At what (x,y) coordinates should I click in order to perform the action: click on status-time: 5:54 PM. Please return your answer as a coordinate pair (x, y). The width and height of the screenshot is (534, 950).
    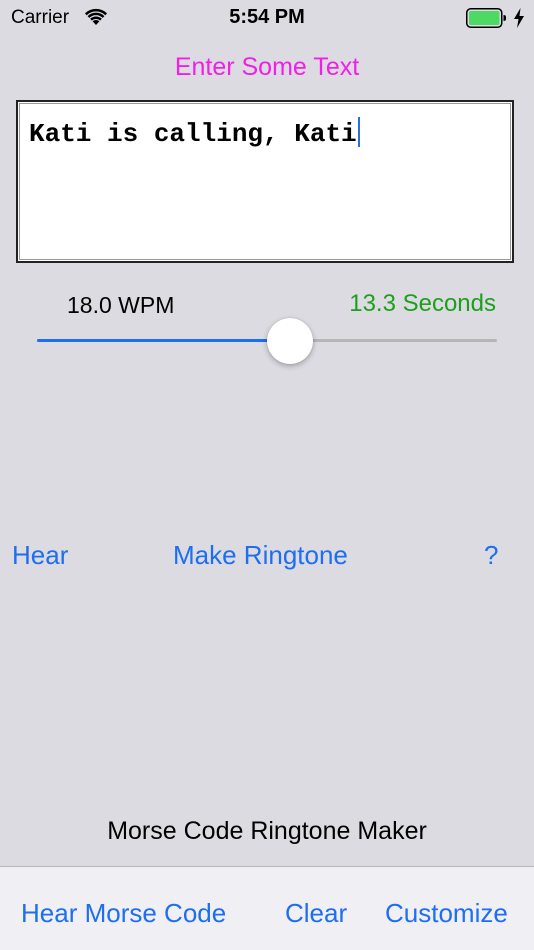
    Looking at the image, I should click on (267, 17).